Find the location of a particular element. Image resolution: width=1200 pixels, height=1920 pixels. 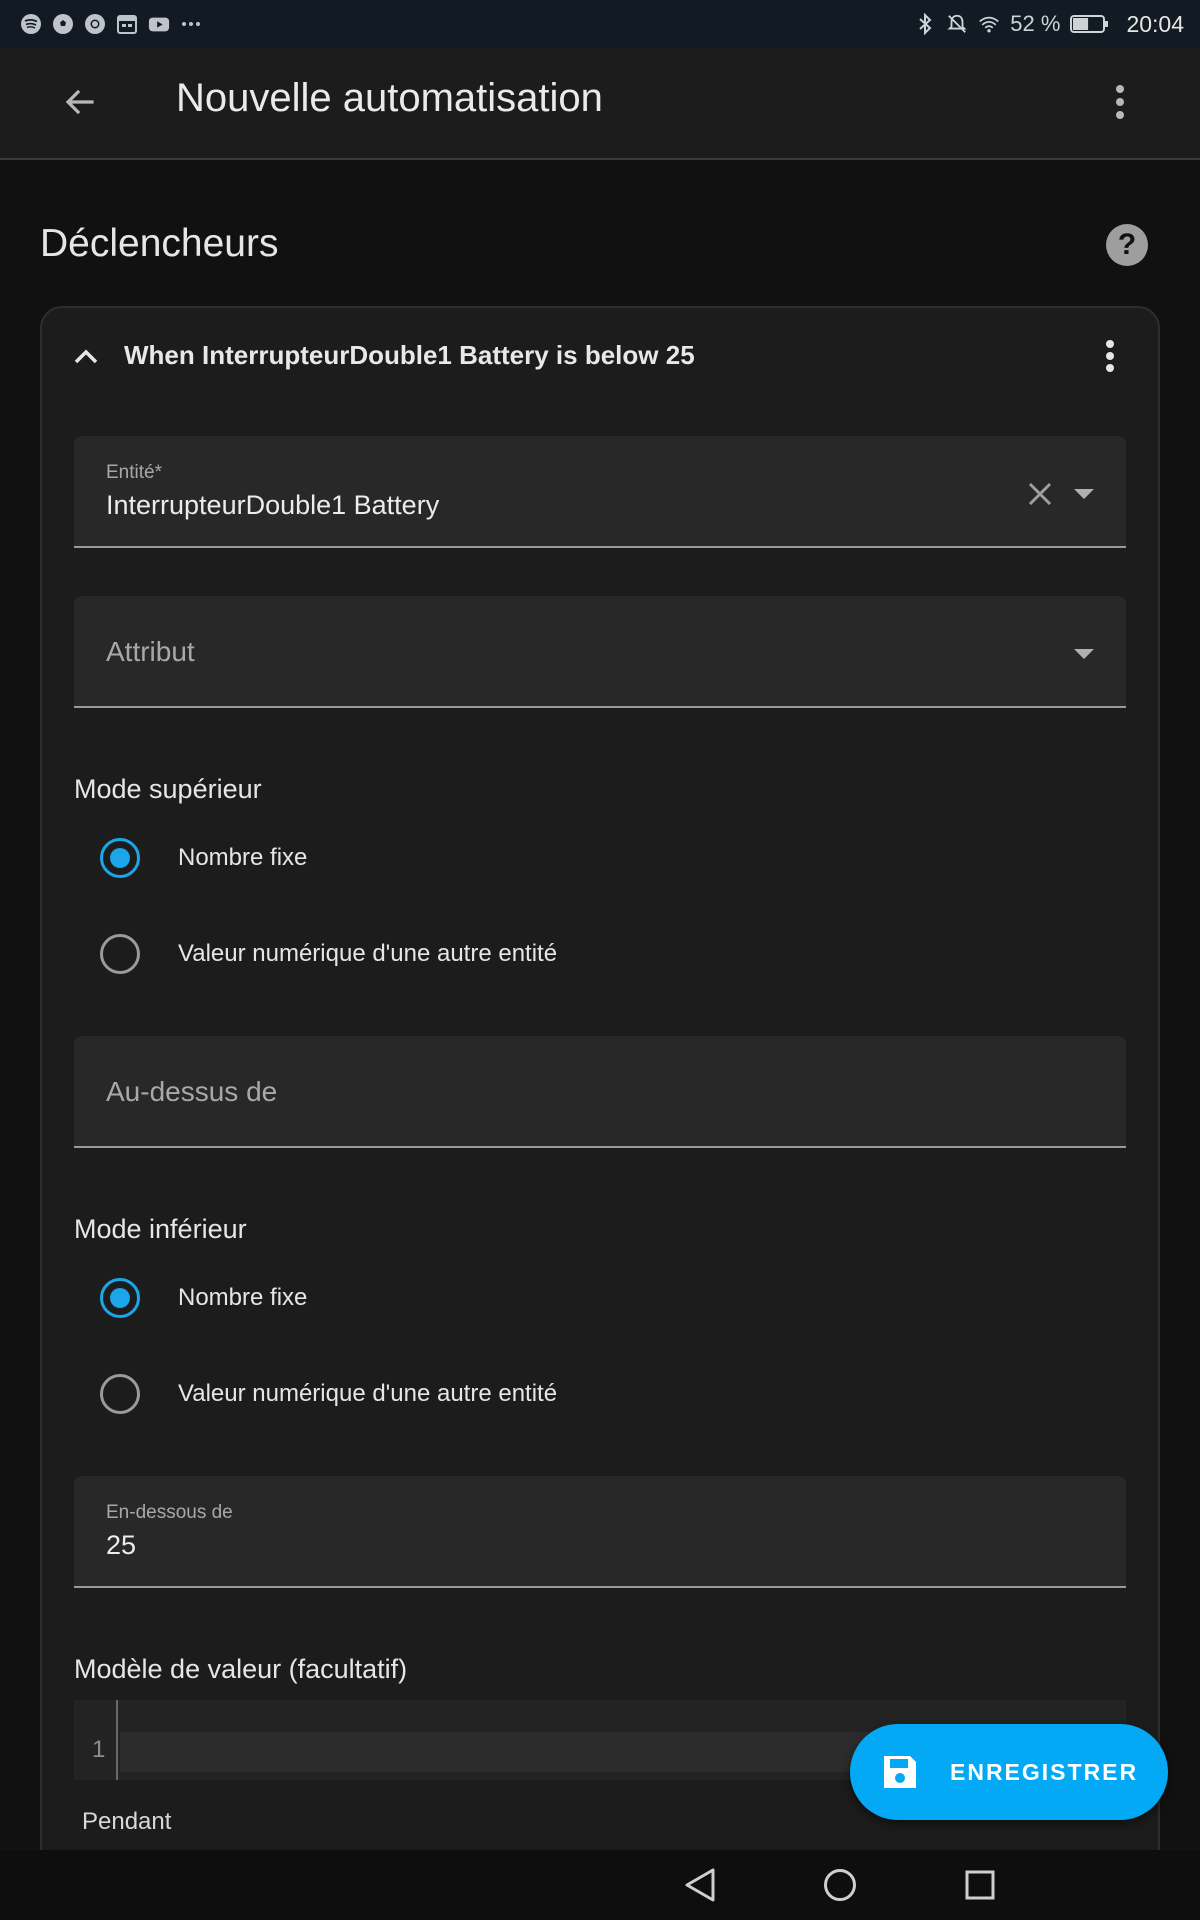

entity-field-label: Entité* is located at coordinates (134, 472).